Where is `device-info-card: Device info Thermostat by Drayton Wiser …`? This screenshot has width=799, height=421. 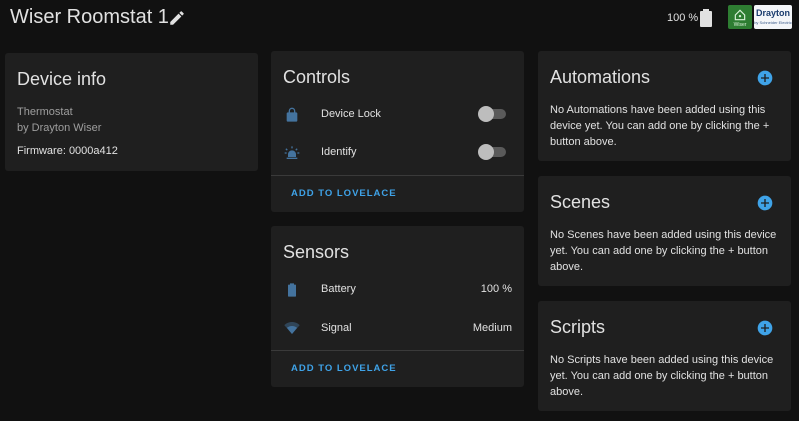 device-info-card: Device info Thermostat by Drayton Wiser … is located at coordinates (131, 112).